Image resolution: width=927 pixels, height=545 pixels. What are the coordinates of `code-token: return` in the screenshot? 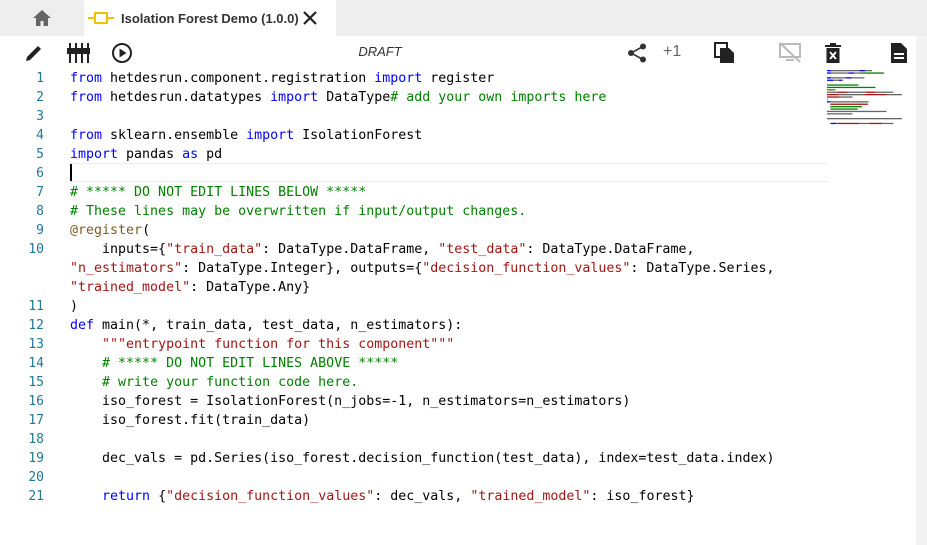 It's located at (130, 496).